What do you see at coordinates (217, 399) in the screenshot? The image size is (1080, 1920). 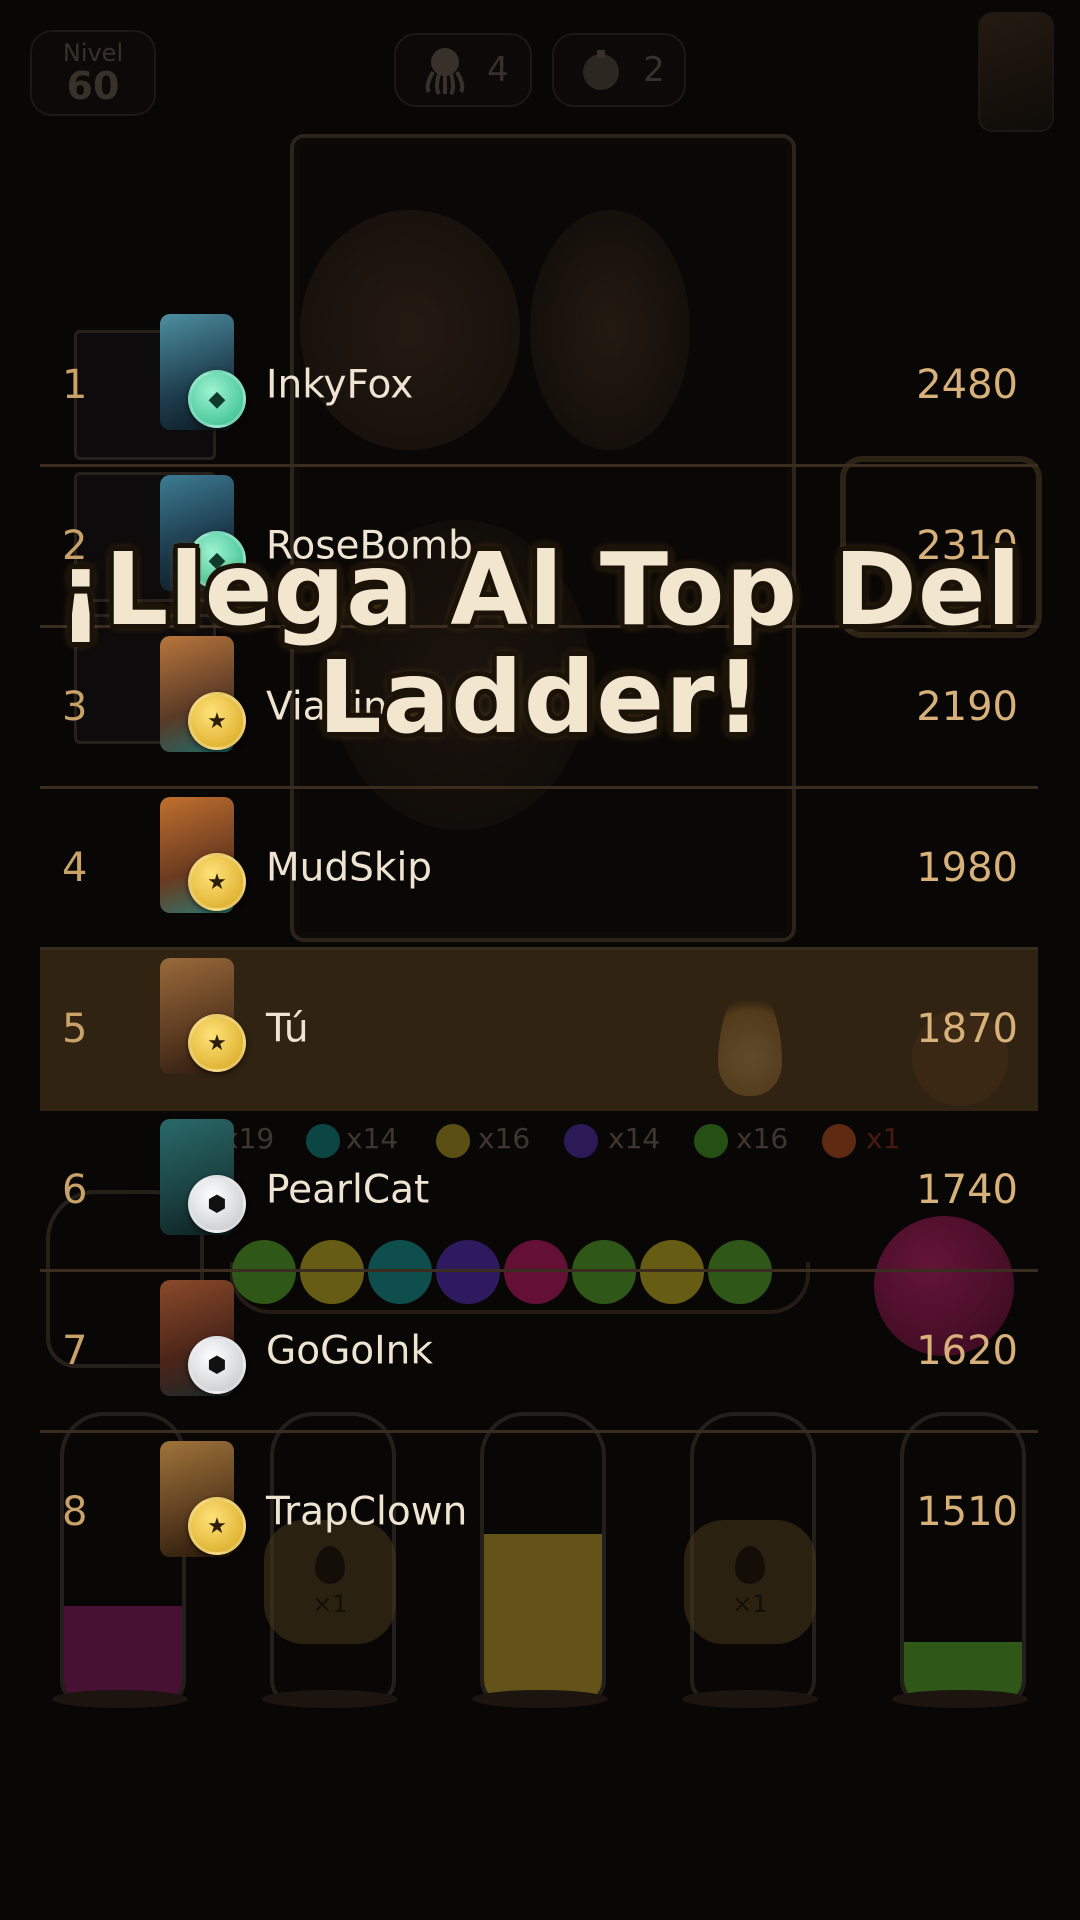 I see `diamond-badge-icon: ◆` at bounding box center [217, 399].